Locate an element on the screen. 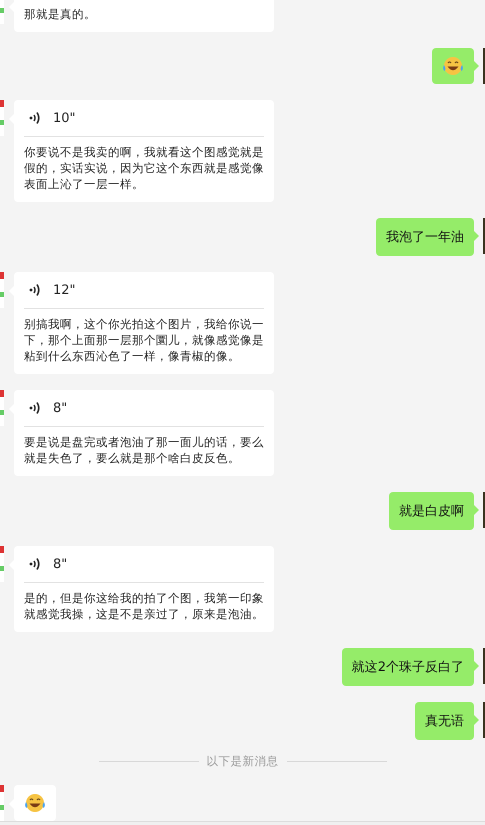 The width and height of the screenshot is (485, 825). voice-message-bubble: 8" 要是说是盘完或者泡油了那一面儿的话，要么就是失色了，要么就是那个啥白皮反色。 is located at coordinates (144, 433).